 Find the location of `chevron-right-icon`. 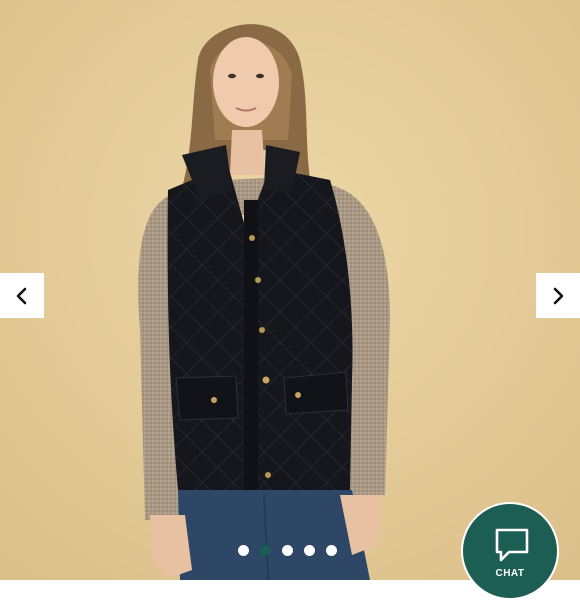

chevron-right-icon is located at coordinates (558, 295).